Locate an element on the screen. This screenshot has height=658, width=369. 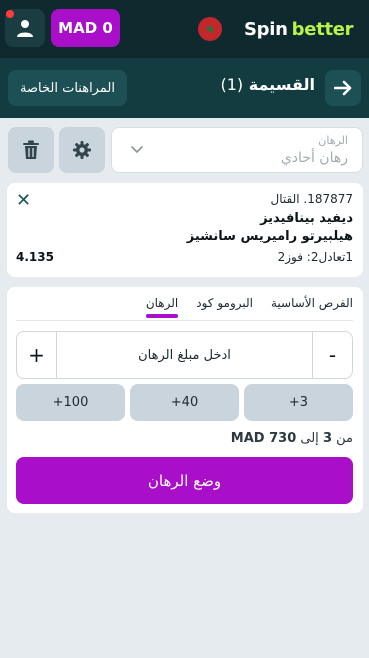
notification-dot is located at coordinates (10, 14).